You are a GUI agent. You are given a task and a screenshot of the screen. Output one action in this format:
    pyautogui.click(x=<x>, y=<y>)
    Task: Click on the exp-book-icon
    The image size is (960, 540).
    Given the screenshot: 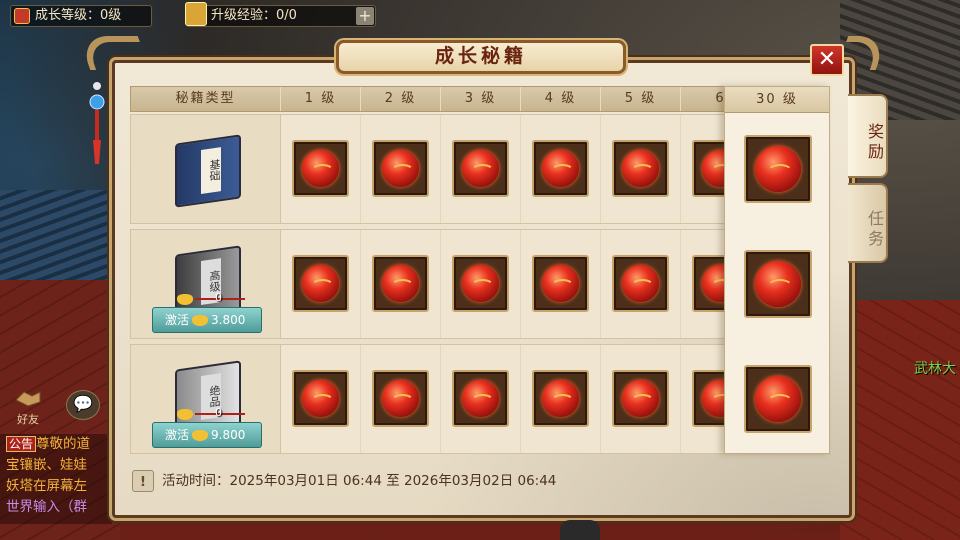 What is the action you would take?
    pyautogui.click(x=196, y=14)
    